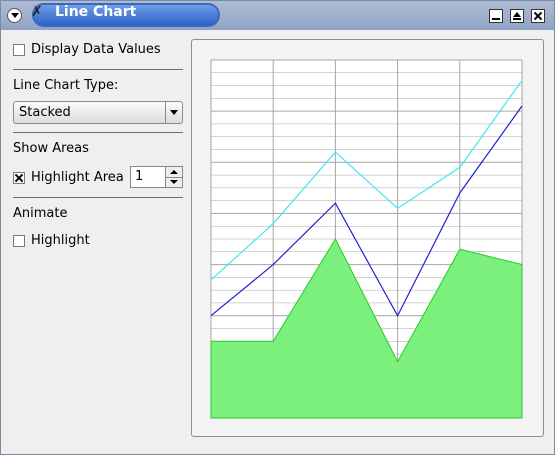 This screenshot has height=455, width=555. I want to click on animate-label: Animate, so click(40, 213).